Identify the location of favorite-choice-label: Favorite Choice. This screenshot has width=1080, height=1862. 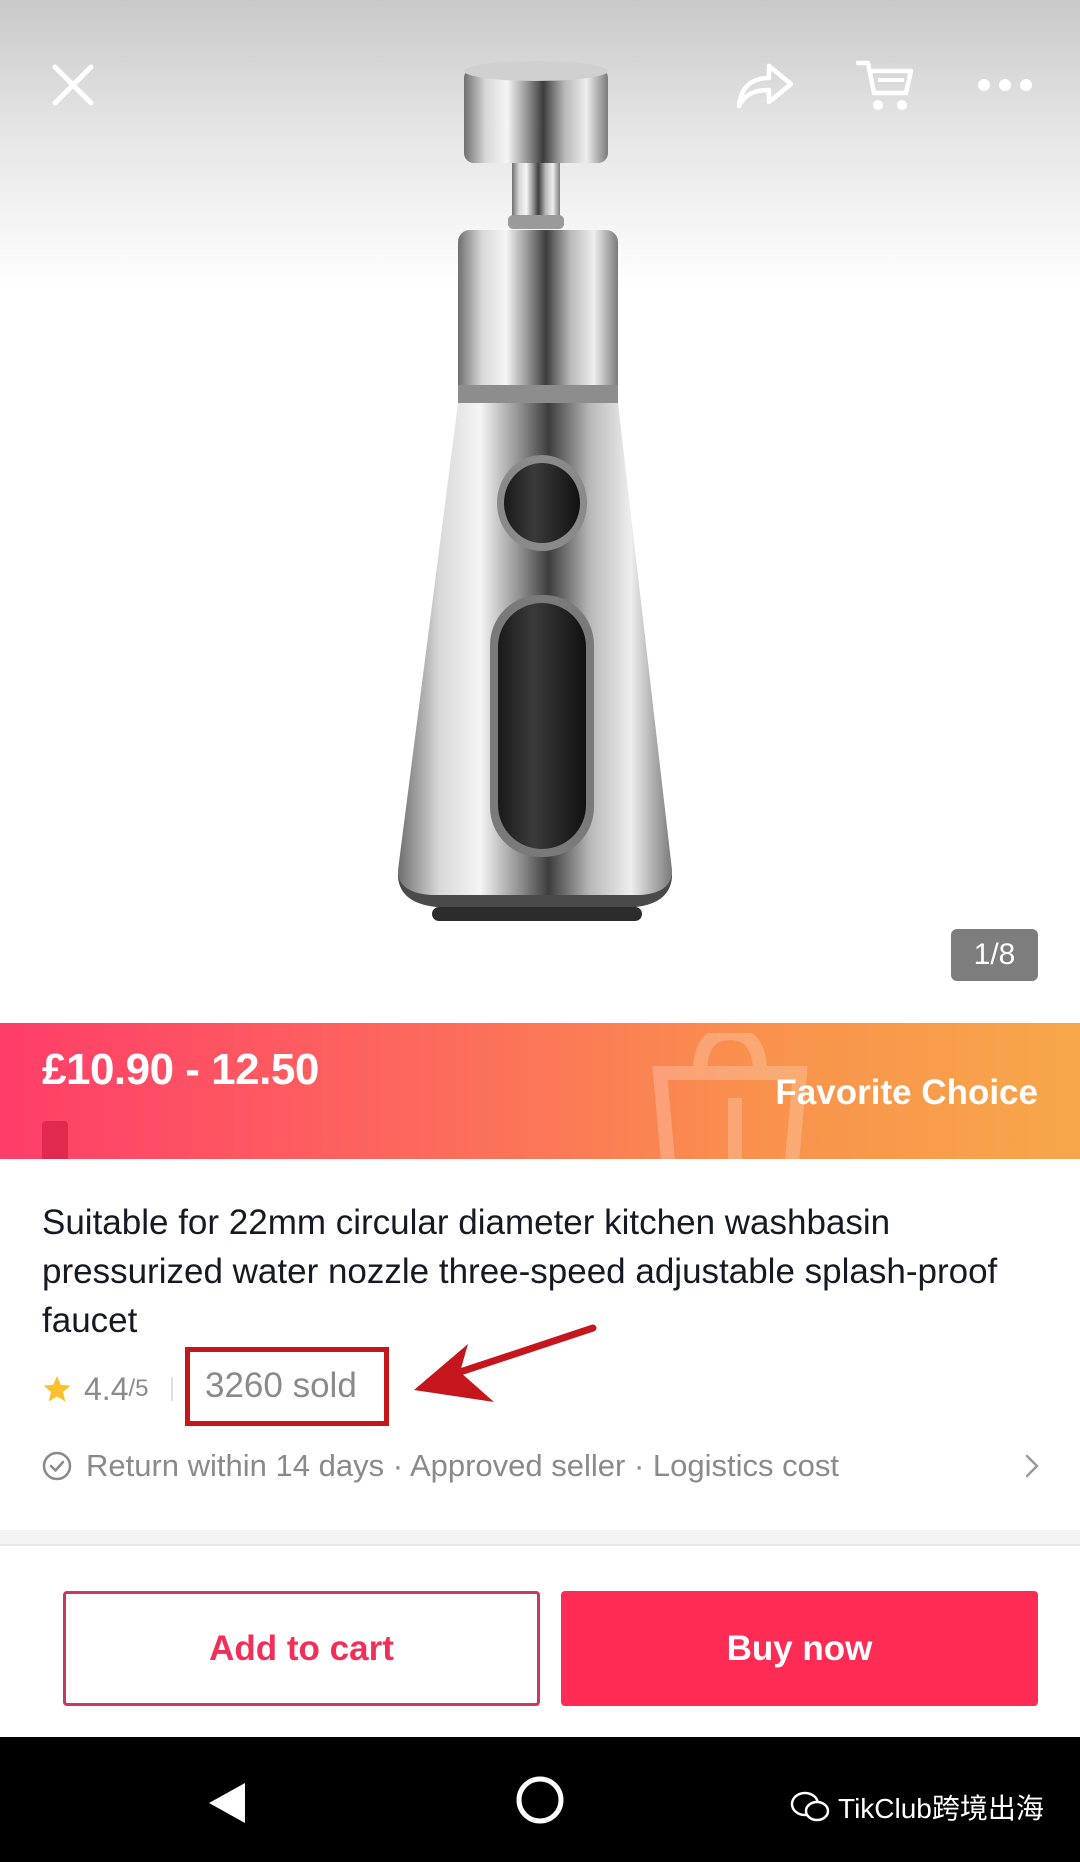
(906, 1092).